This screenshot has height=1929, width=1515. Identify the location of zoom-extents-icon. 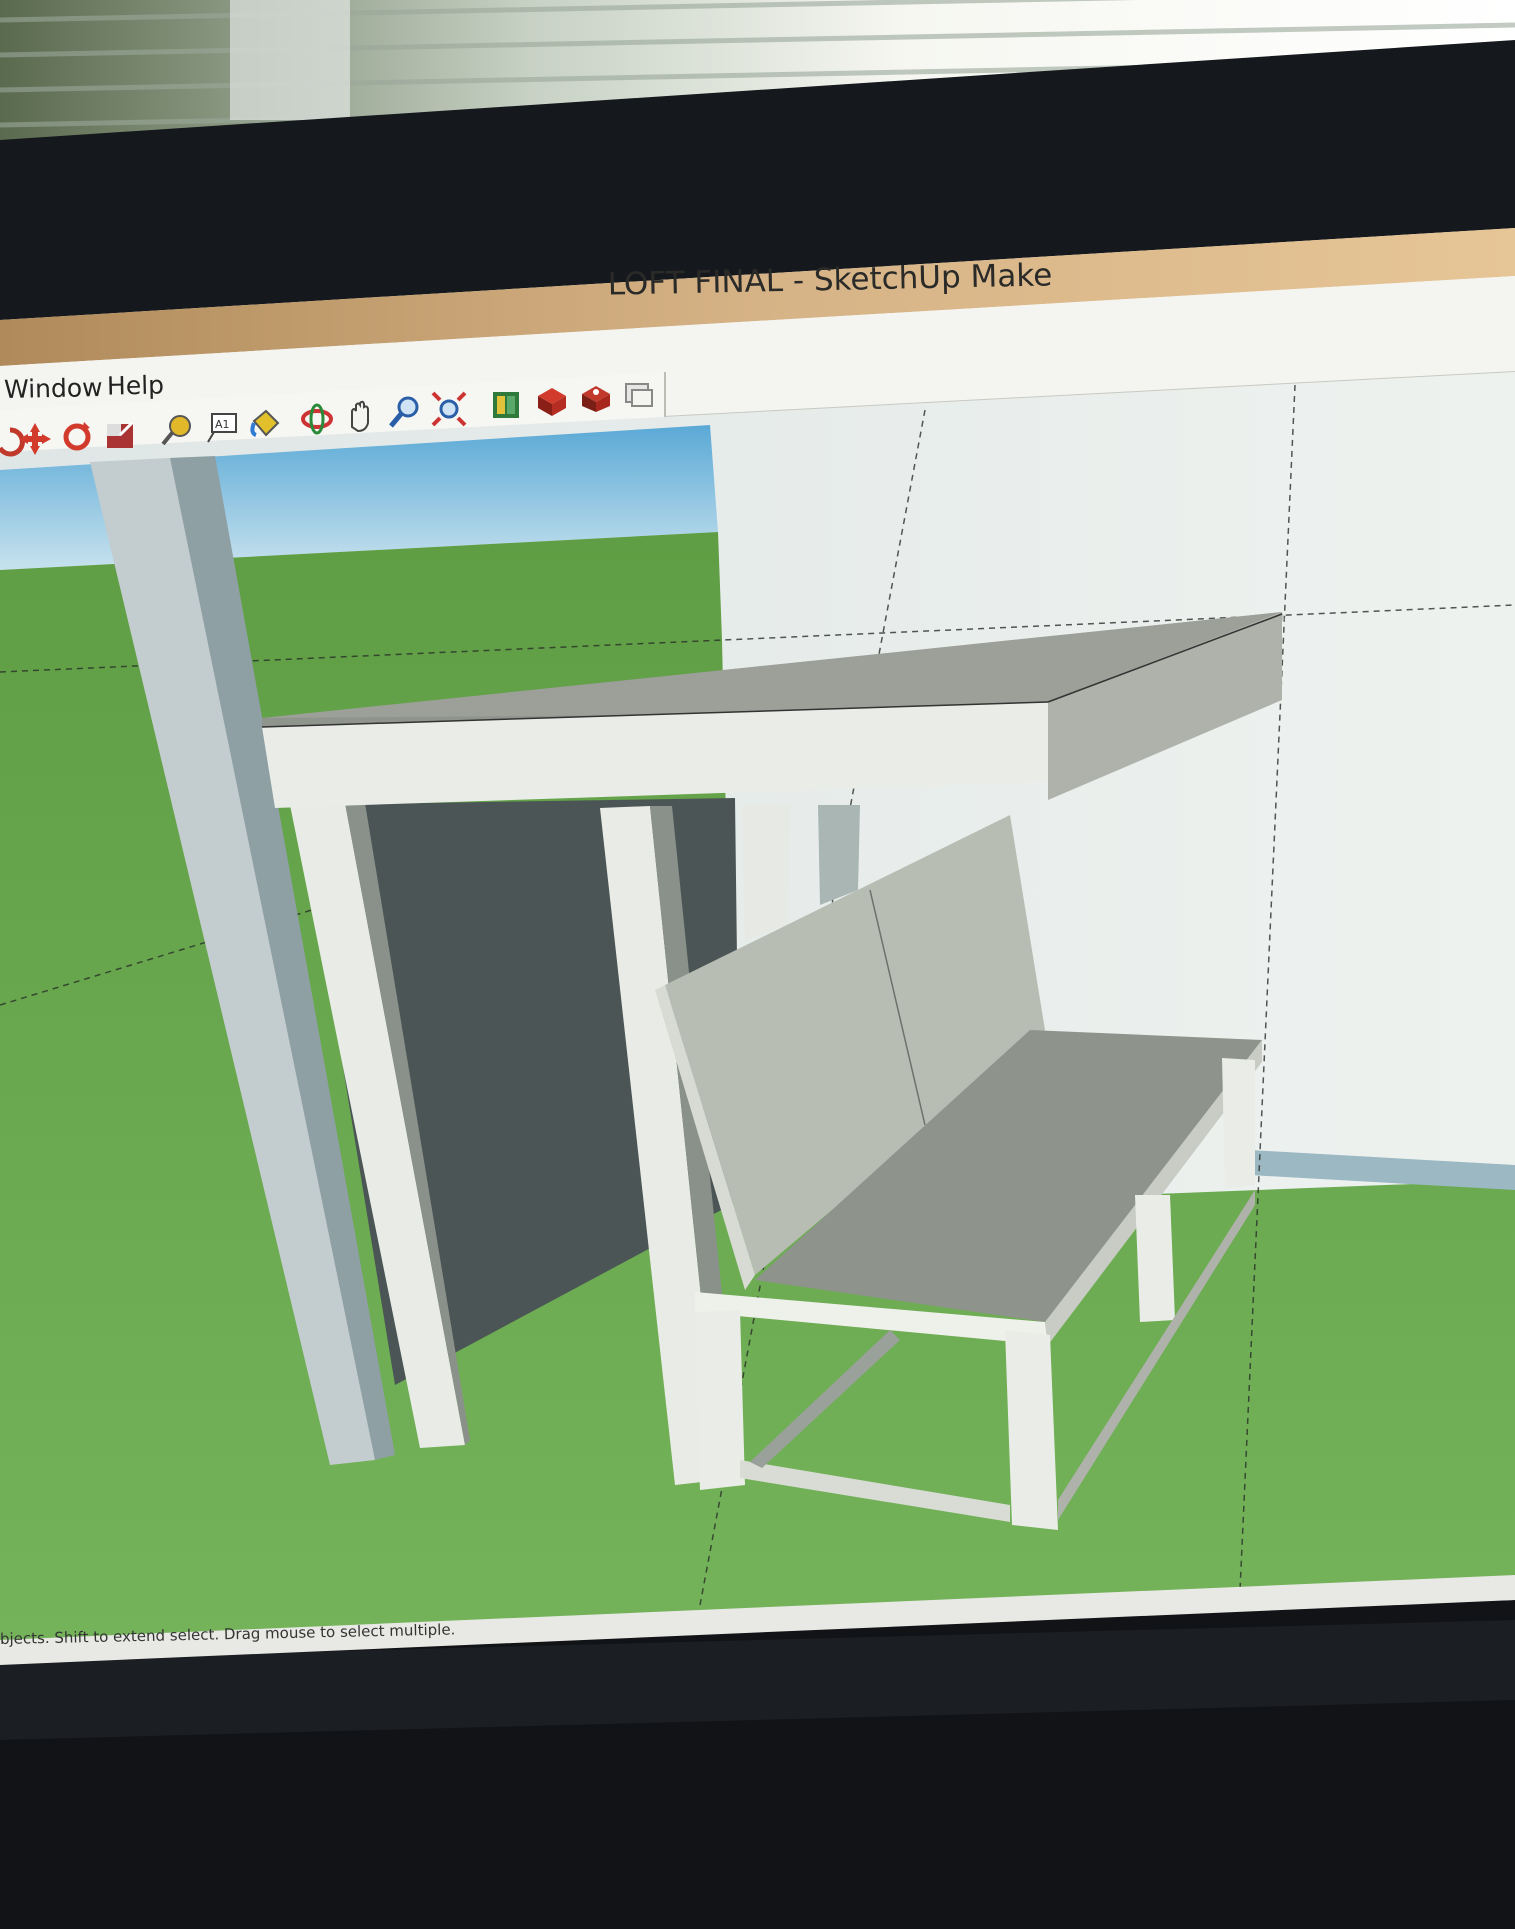
(449, 409).